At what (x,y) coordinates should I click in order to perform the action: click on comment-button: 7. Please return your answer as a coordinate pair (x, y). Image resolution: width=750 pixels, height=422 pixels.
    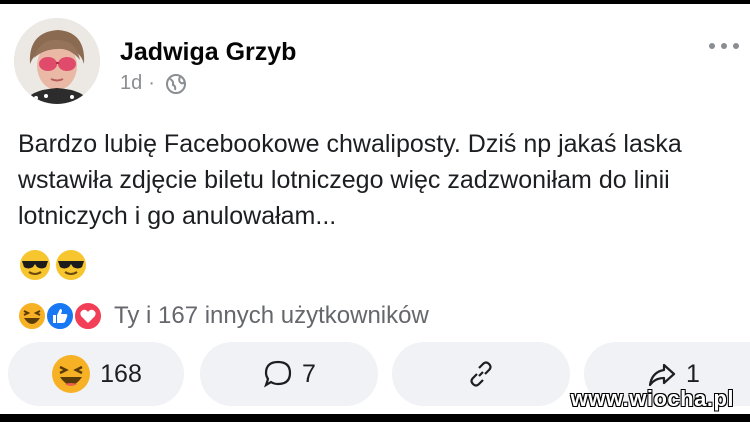
    Looking at the image, I should click on (289, 374).